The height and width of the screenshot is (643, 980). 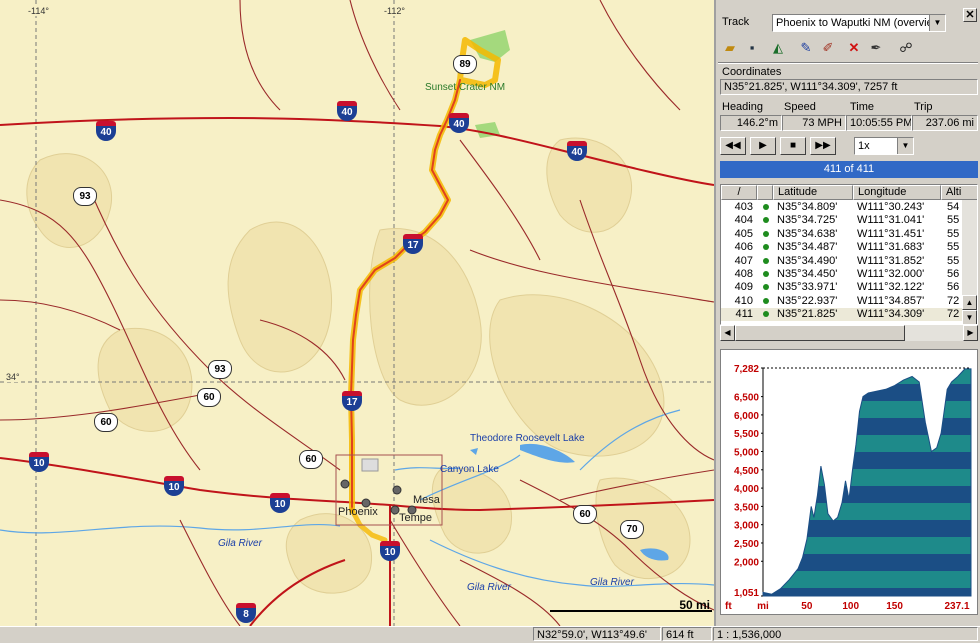 I want to click on track-label: Track, so click(x=736, y=22).